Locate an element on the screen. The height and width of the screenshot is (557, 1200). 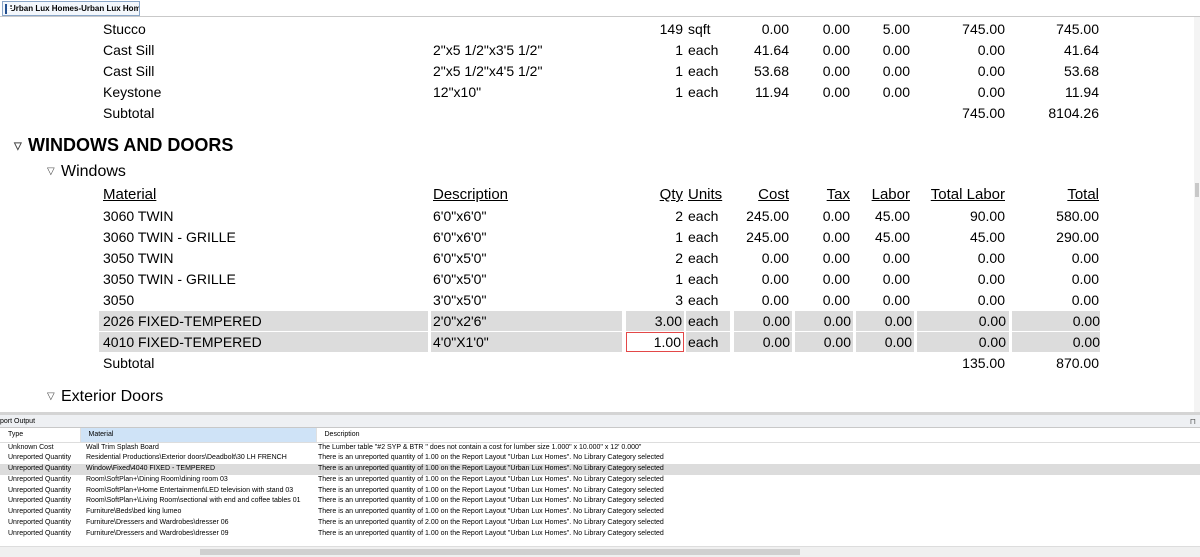
cell-total: 290.00 is located at coordinates (1077, 237).